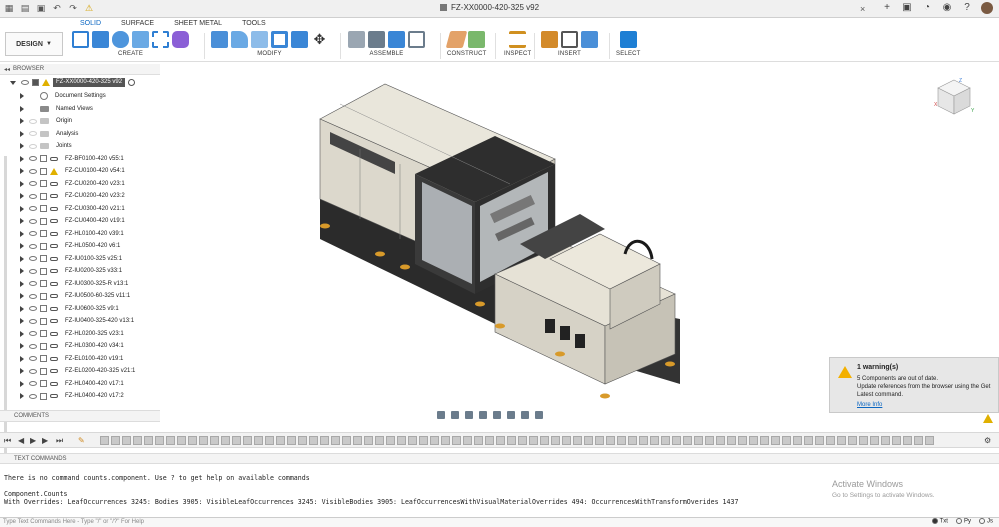 Image resolution: width=999 pixels, height=527 pixels. What do you see at coordinates (987, 440) in the screenshot?
I see `timeline-settings-icon: ⚙` at bounding box center [987, 440].